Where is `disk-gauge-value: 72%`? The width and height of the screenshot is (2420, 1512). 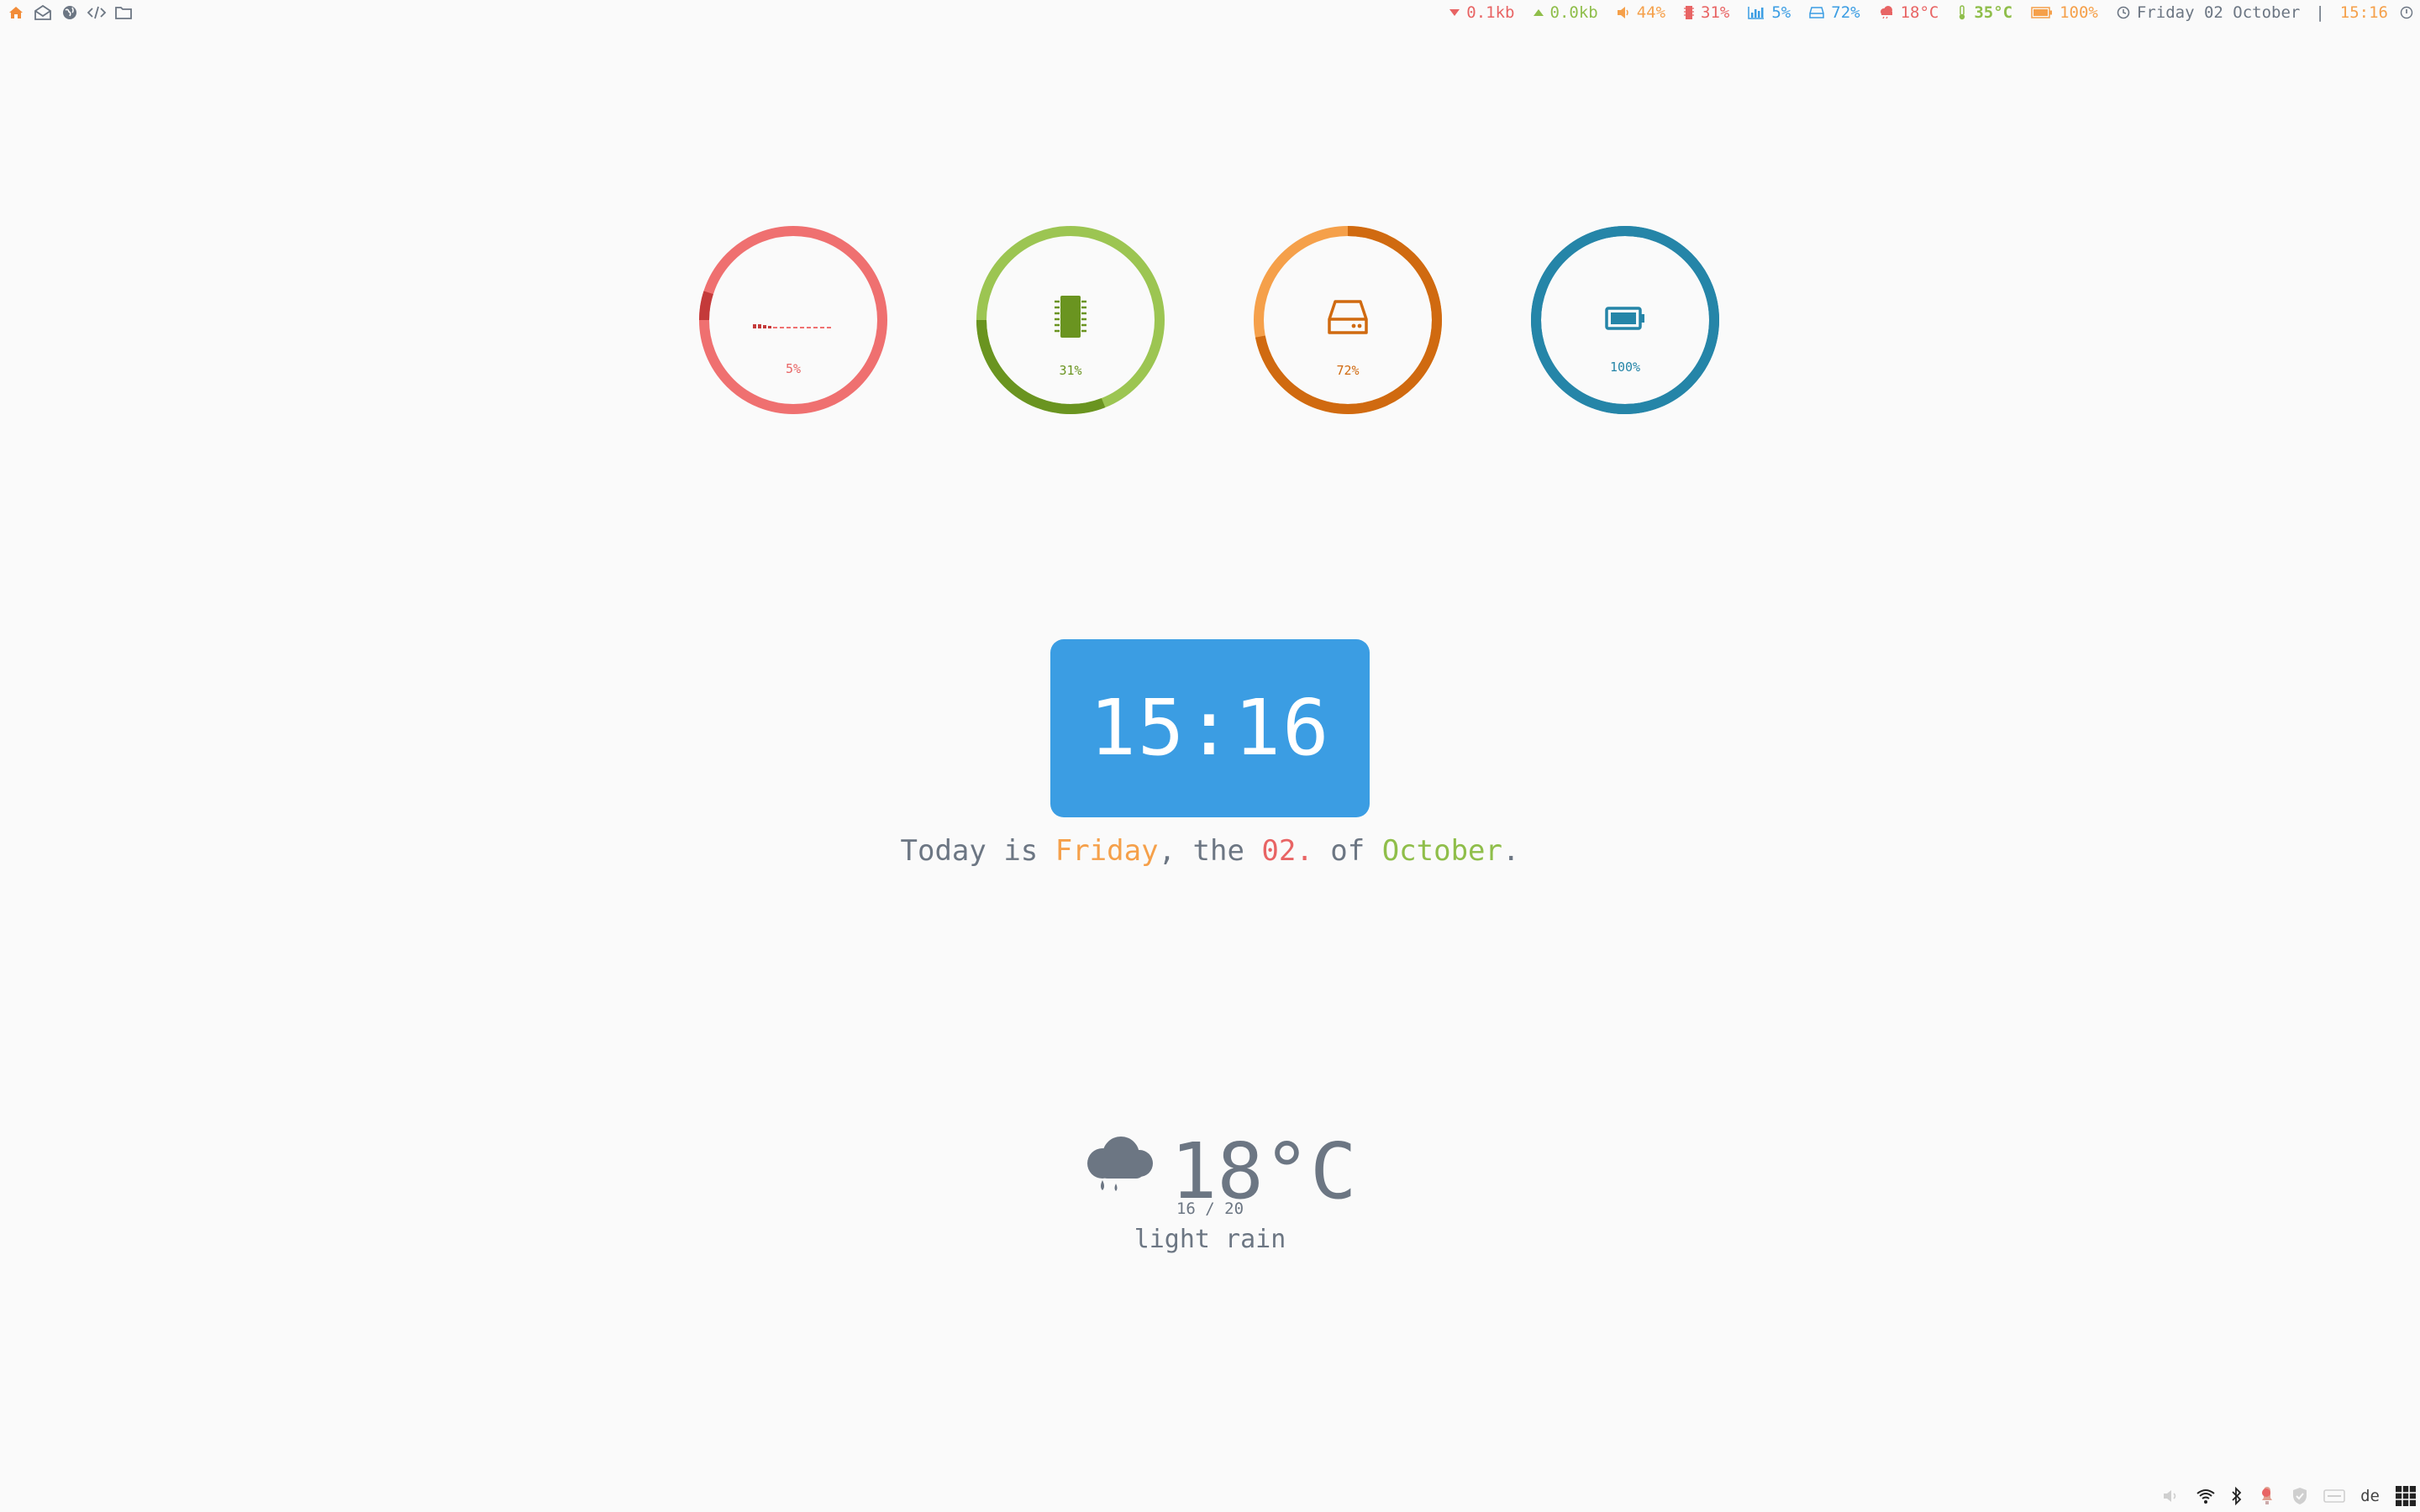
disk-gauge-value: 72% is located at coordinates (1348, 370).